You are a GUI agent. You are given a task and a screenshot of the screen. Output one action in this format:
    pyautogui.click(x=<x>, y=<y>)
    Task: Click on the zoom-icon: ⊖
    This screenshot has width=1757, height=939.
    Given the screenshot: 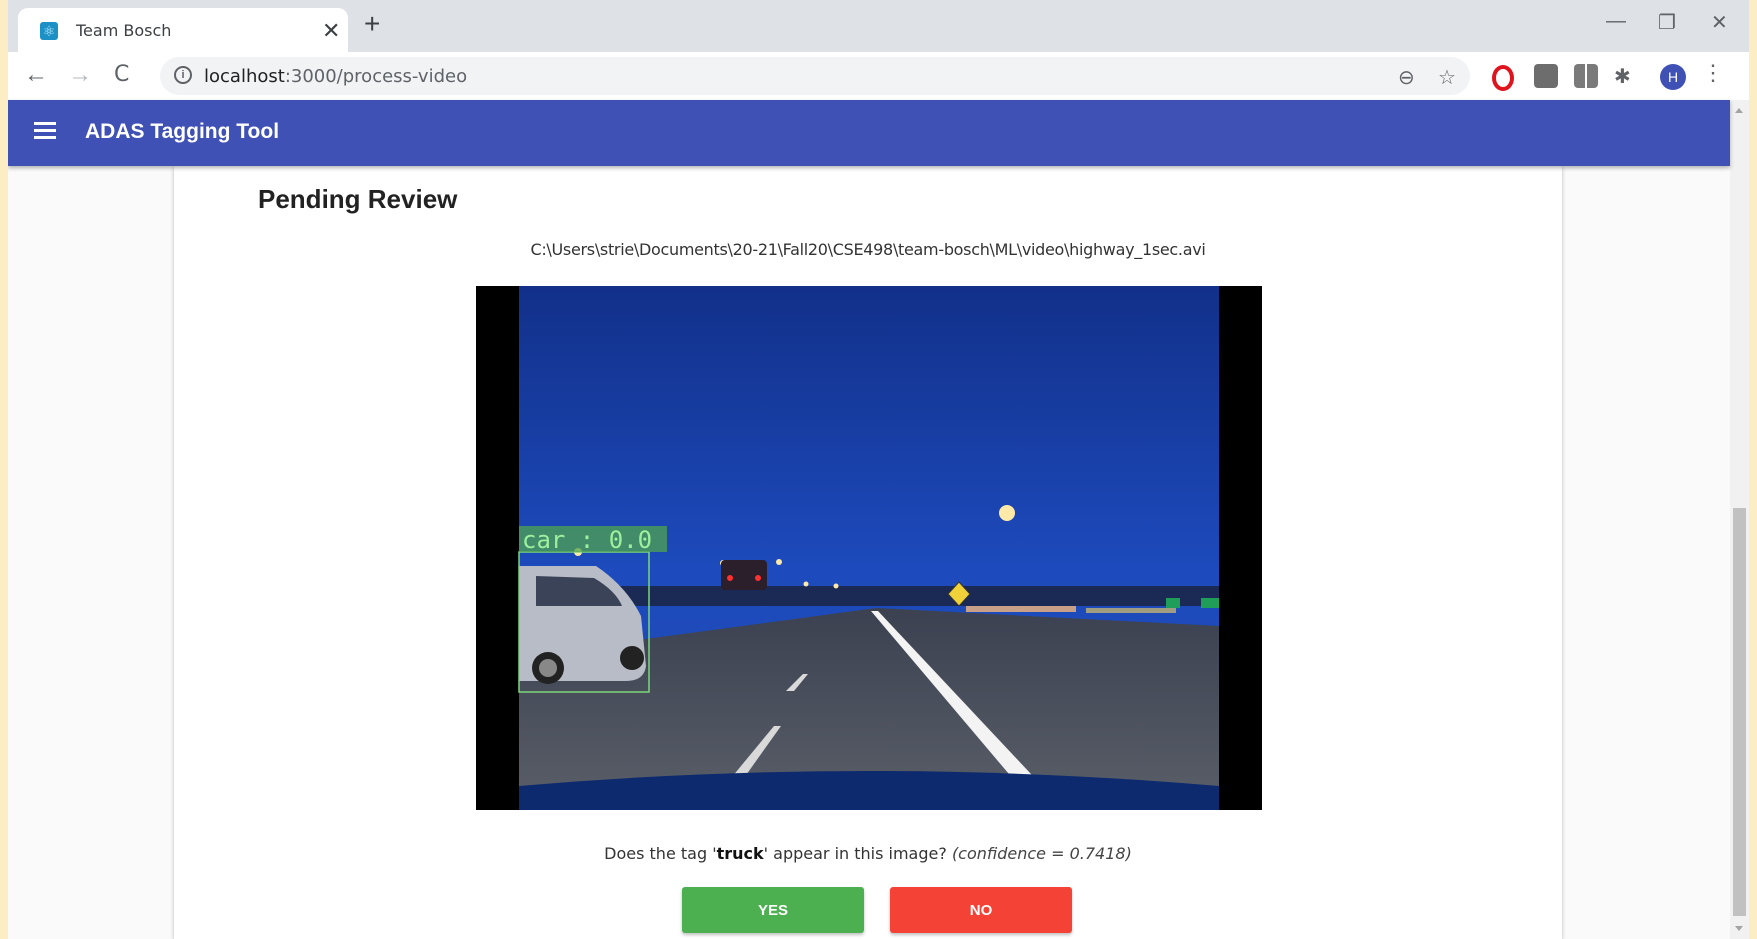 What is the action you would take?
    pyautogui.click(x=1406, y=77)
    